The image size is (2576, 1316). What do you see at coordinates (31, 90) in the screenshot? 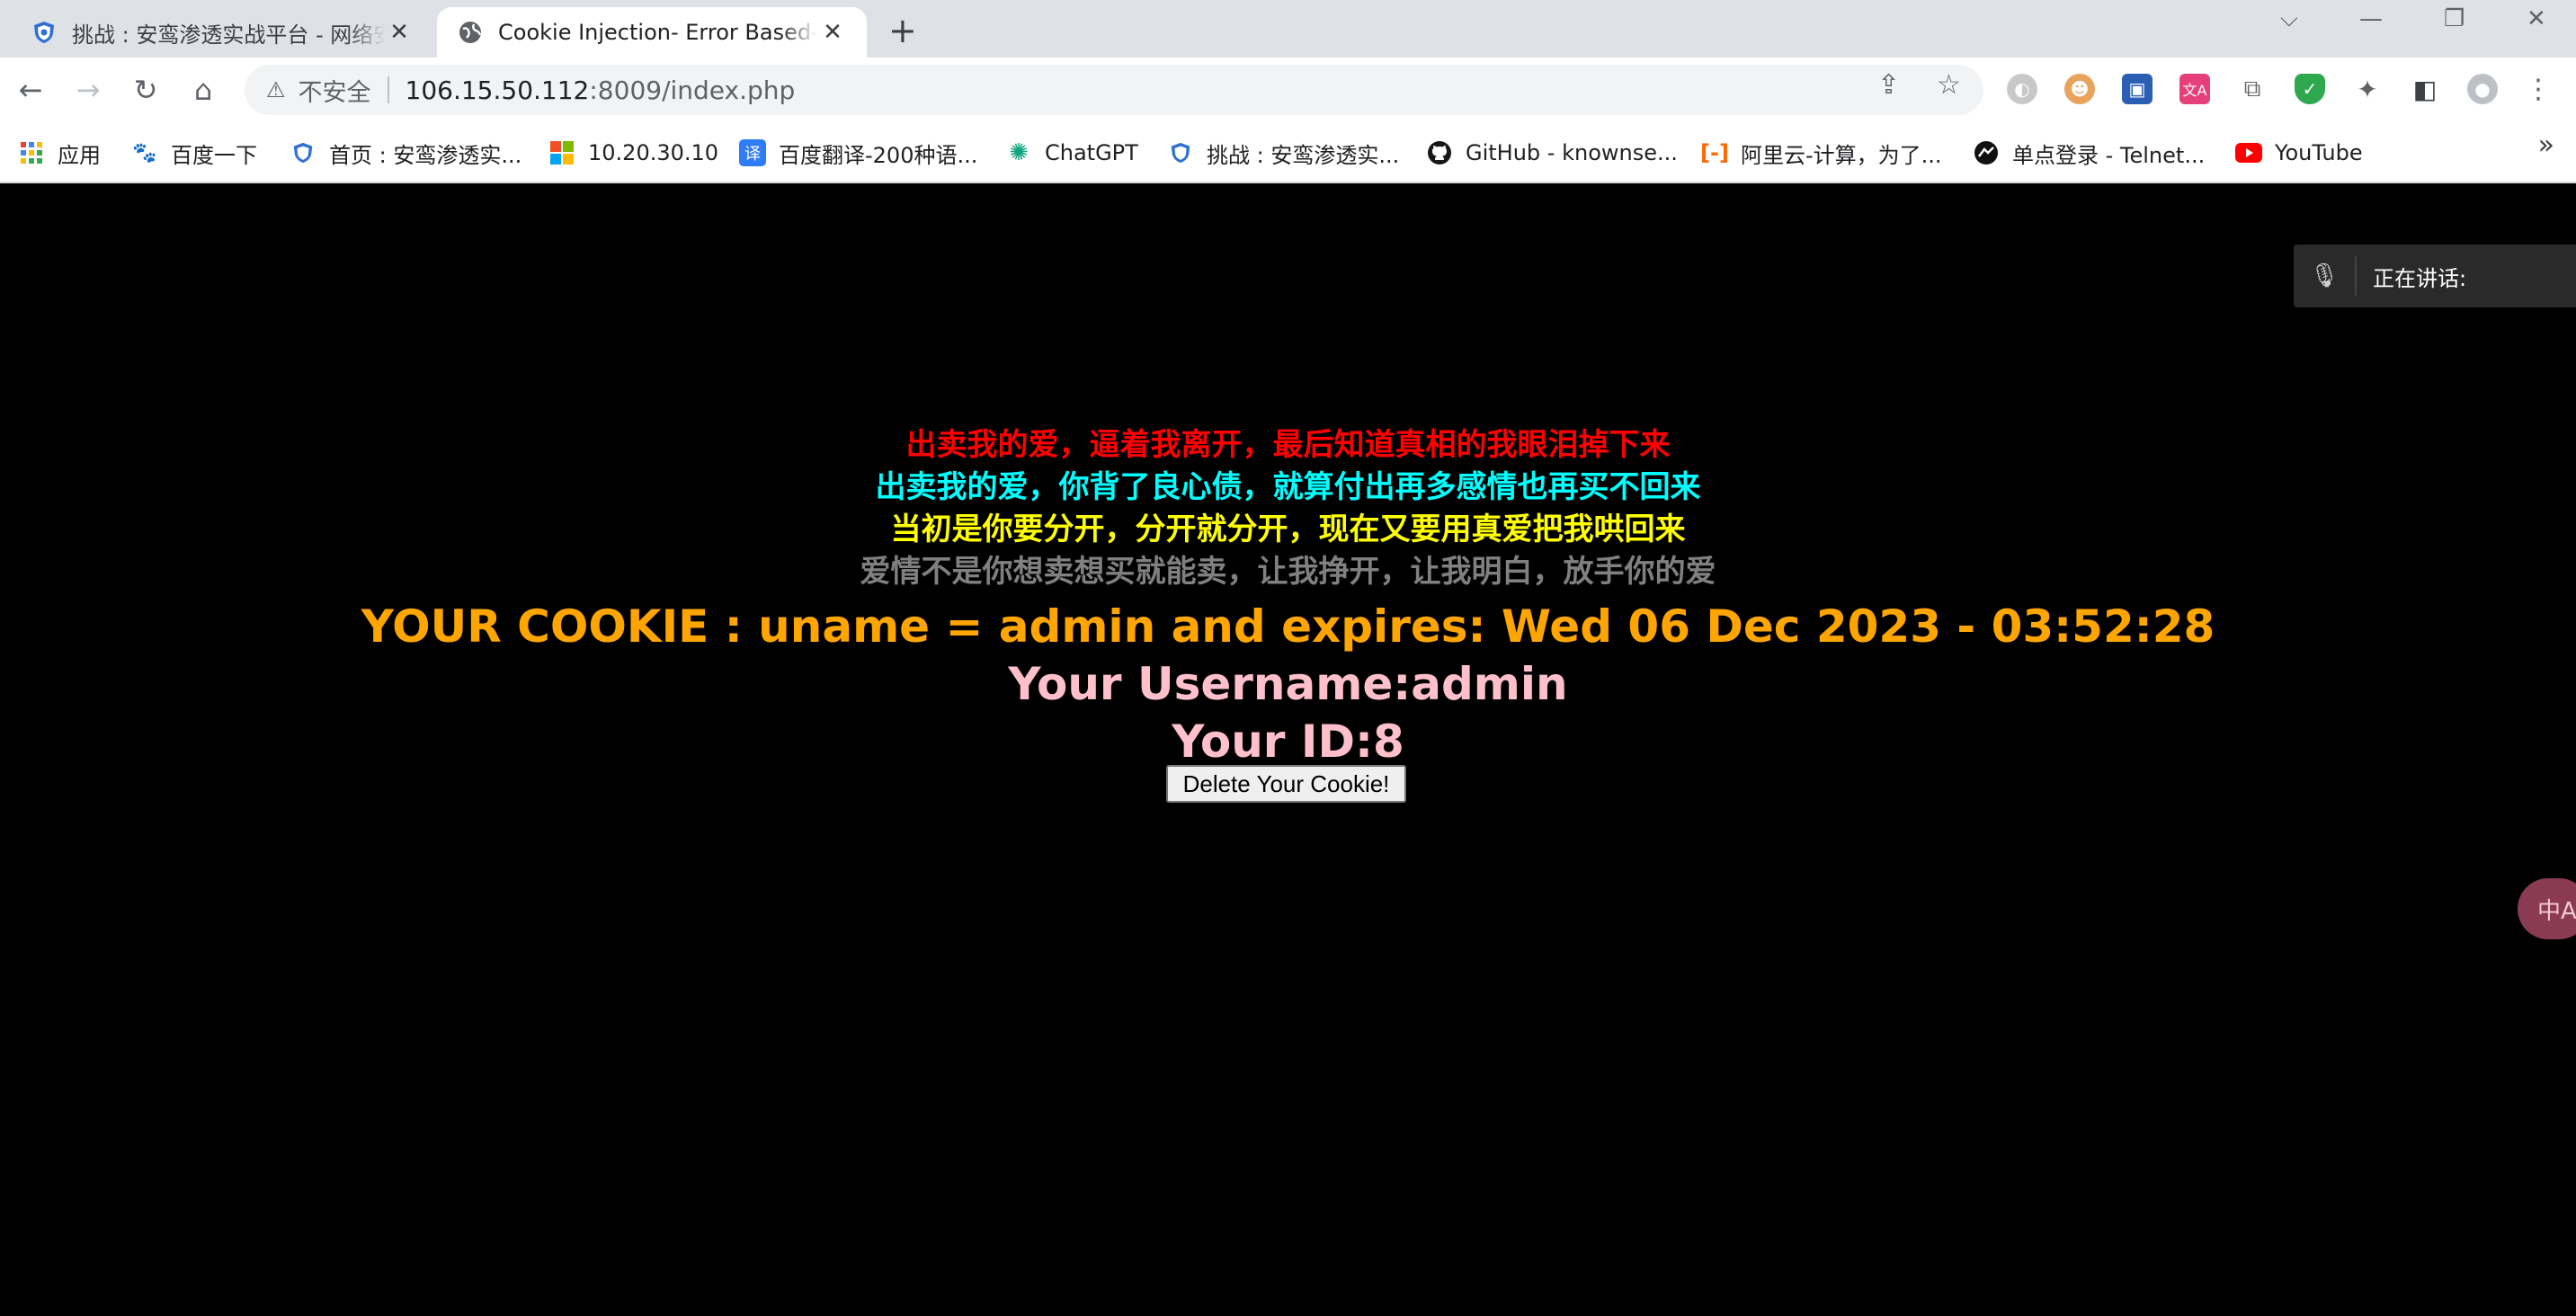
I see `back-icon: ←` at bounding box center [31, 90].